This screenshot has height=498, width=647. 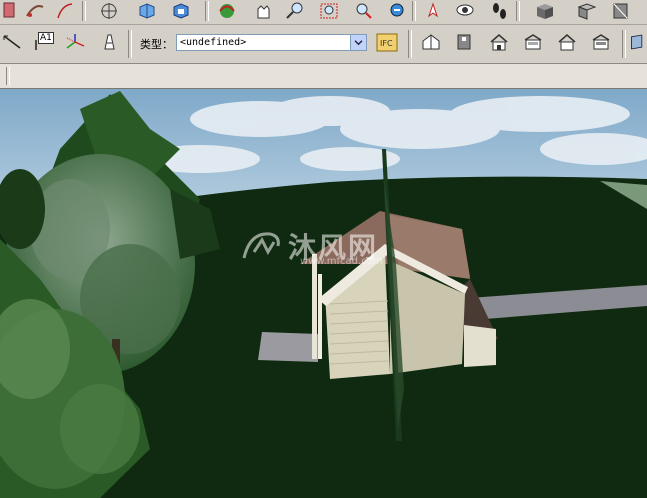 What do you see at coordinates (109, 11) in the screenshot?
I see `move-icon` at bounding box center [109, 11].